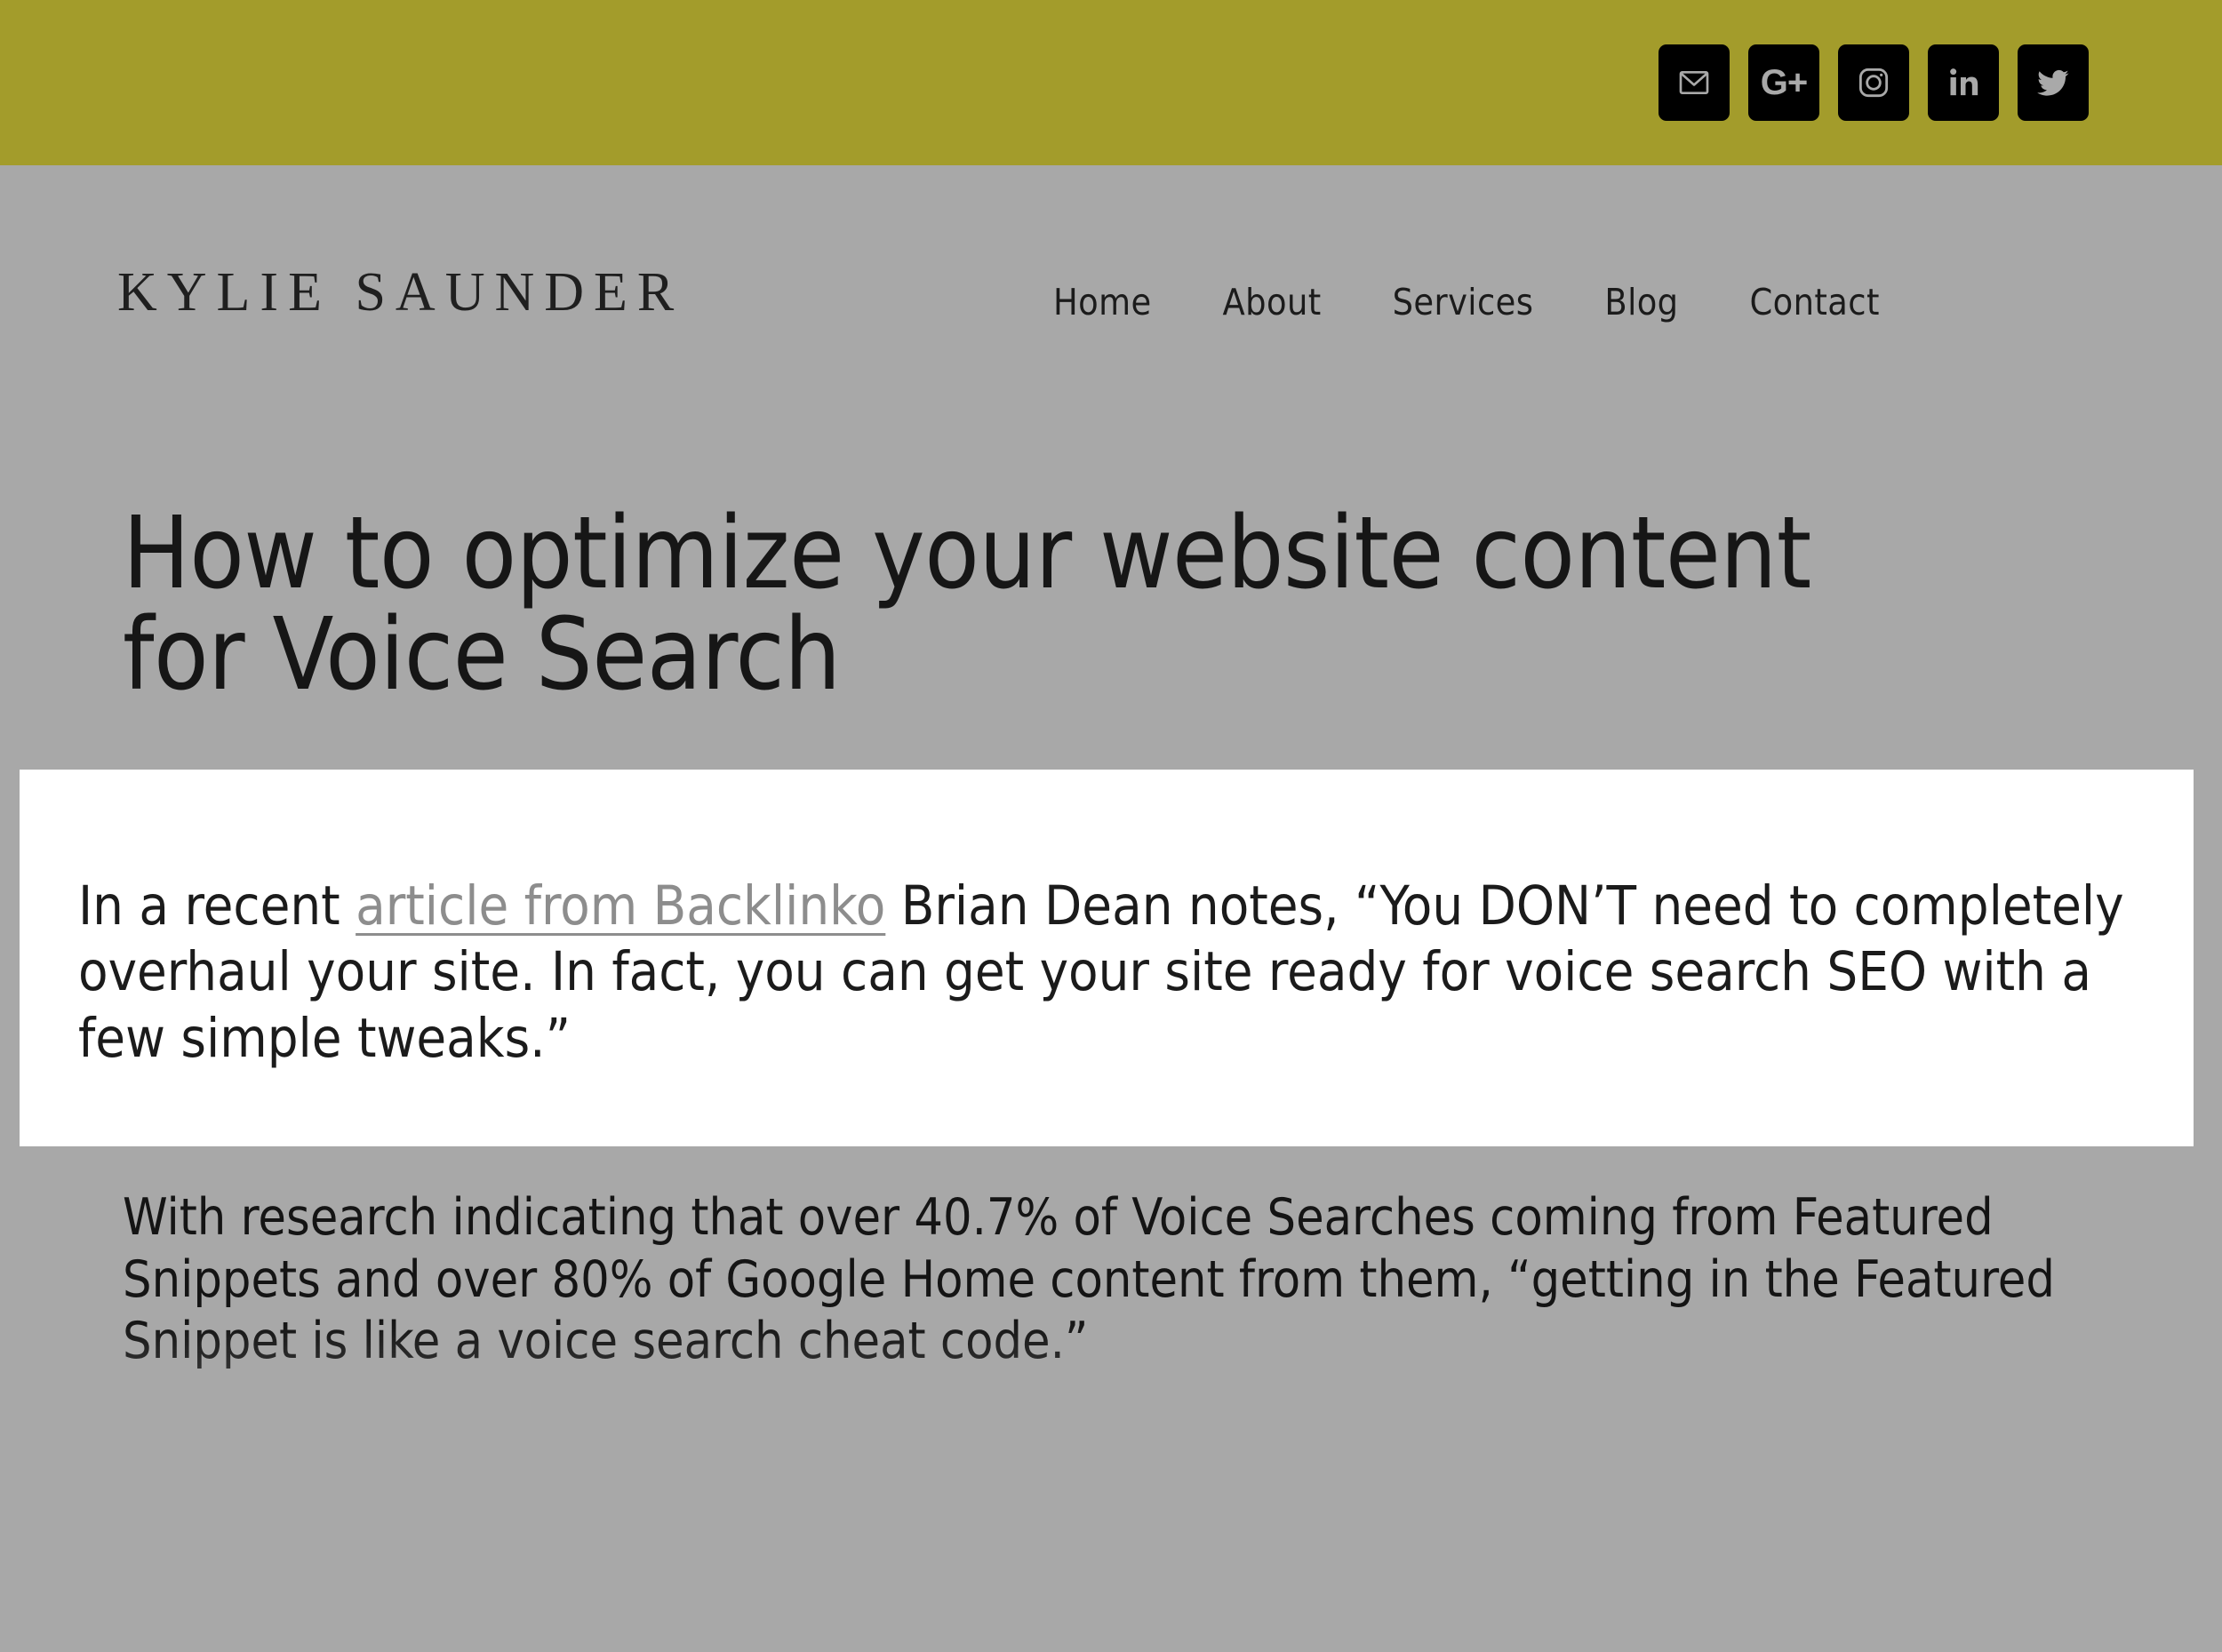 The image size is (2222, 1652). Describe the element at coordinates (1641, 302) in the screenshot. I see `nav-item-blog: Blog` at that location.